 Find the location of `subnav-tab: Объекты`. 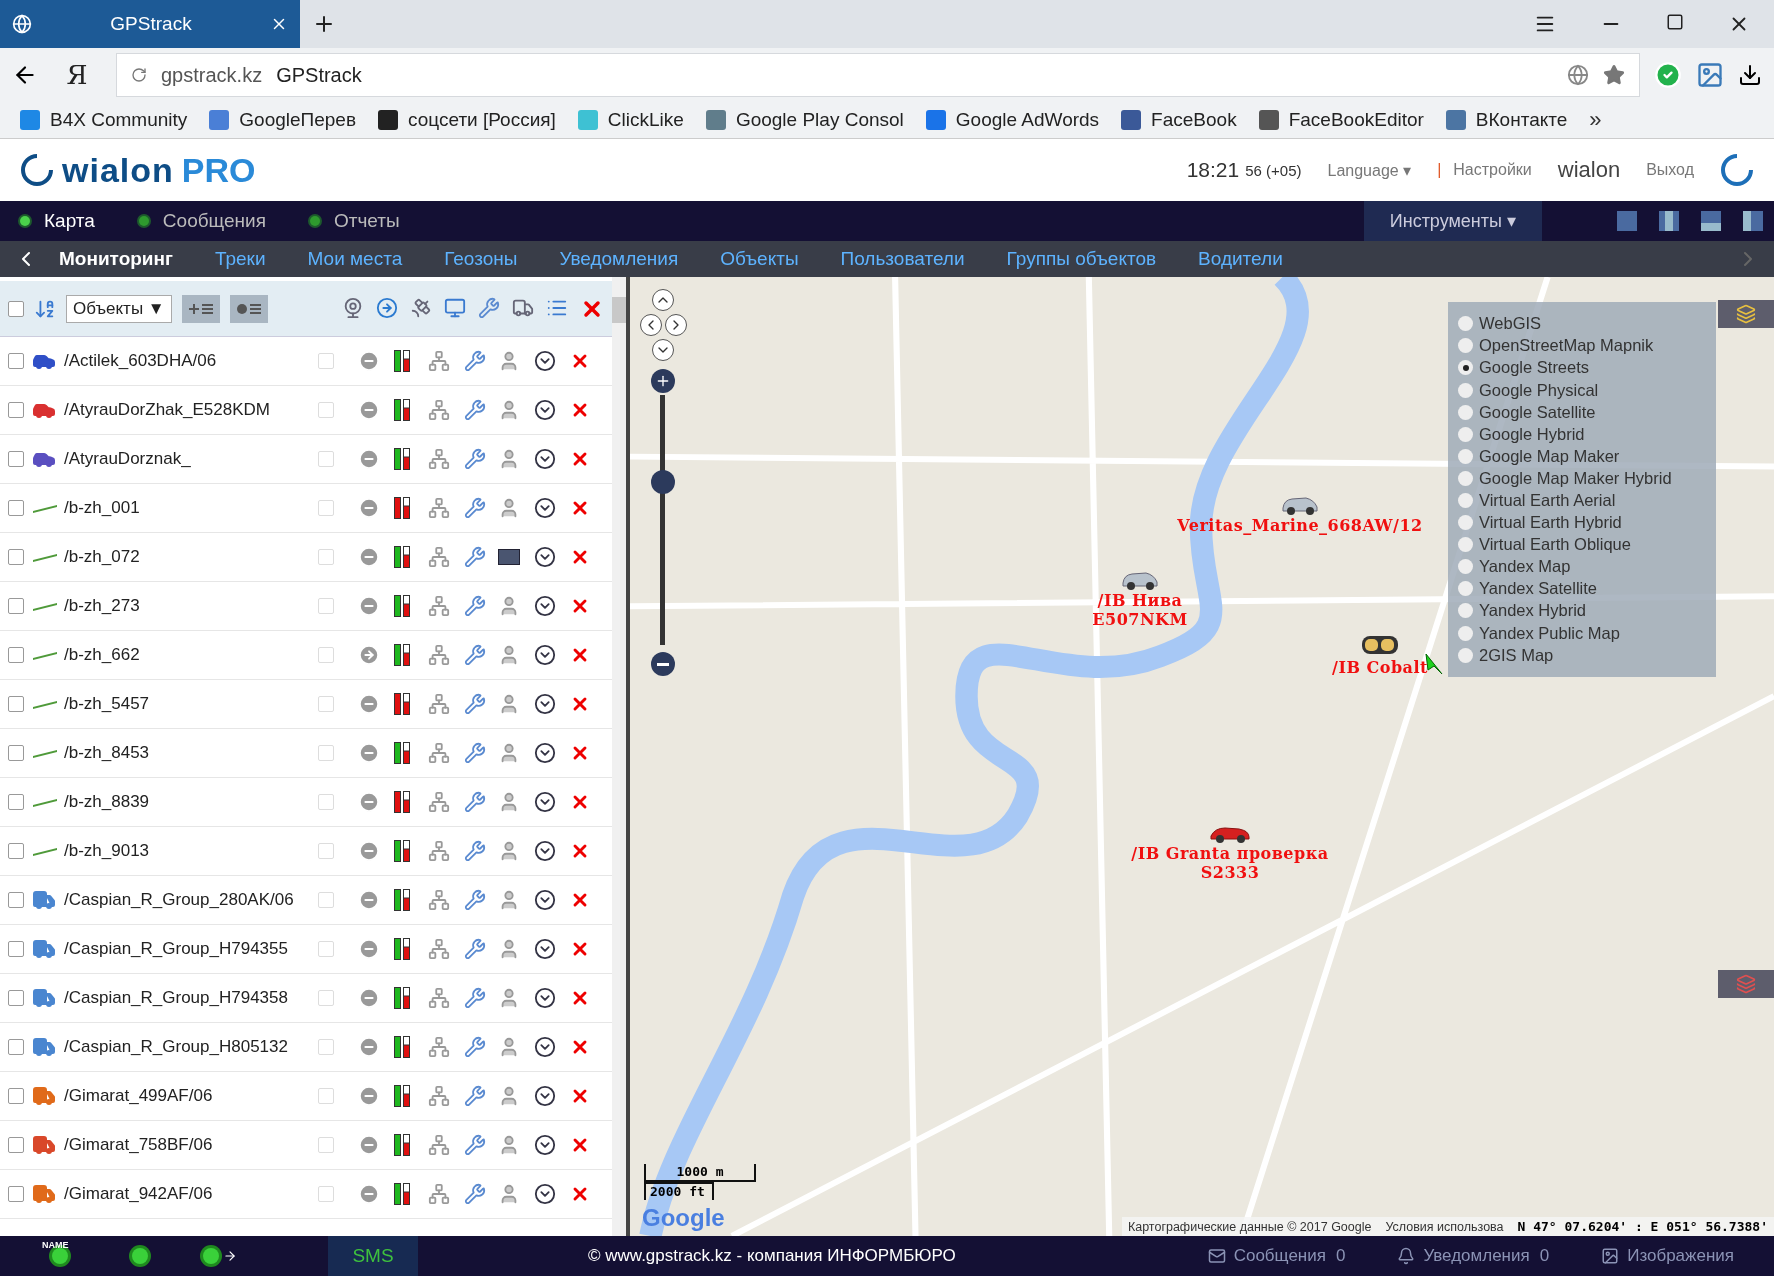

subnav-tab: Объекты is located at coordinates (759, 259).